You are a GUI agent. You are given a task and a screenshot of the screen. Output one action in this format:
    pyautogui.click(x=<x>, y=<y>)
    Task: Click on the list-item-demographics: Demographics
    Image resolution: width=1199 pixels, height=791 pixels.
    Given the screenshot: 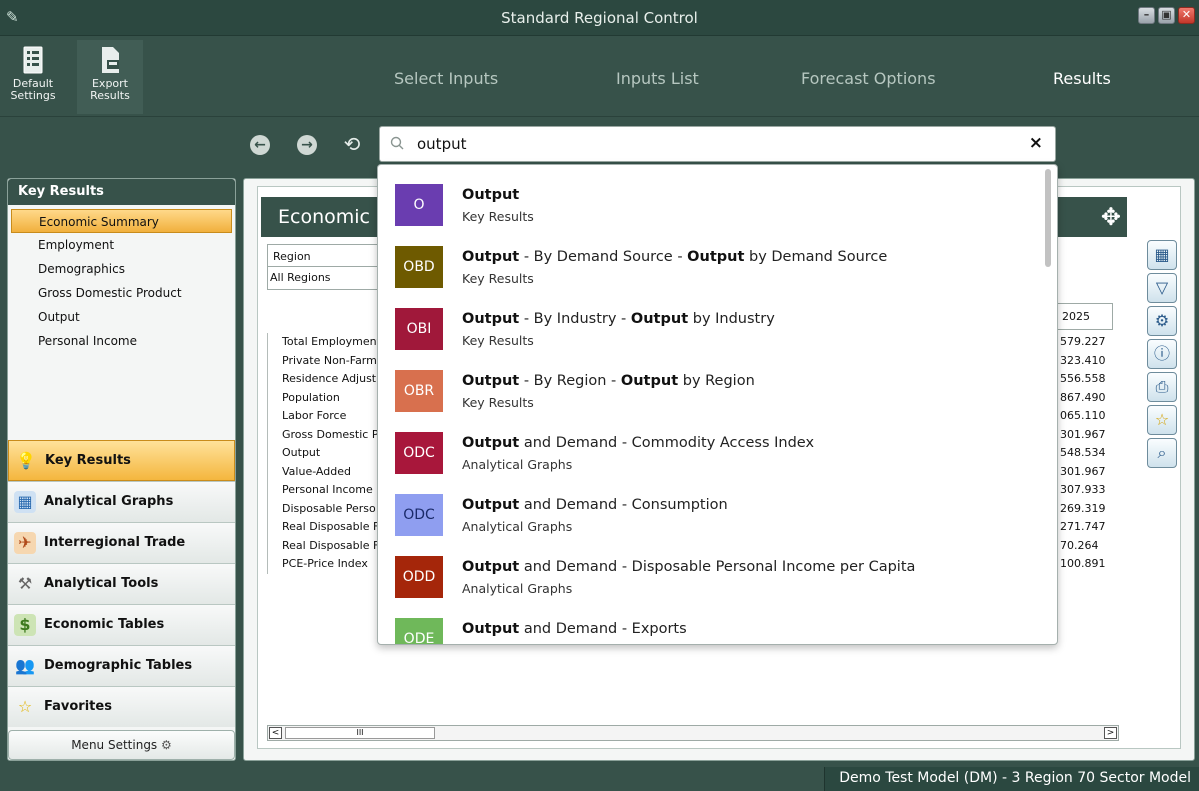 What is the action you would take?
    pyautogui.click(x=121, y=269)
    